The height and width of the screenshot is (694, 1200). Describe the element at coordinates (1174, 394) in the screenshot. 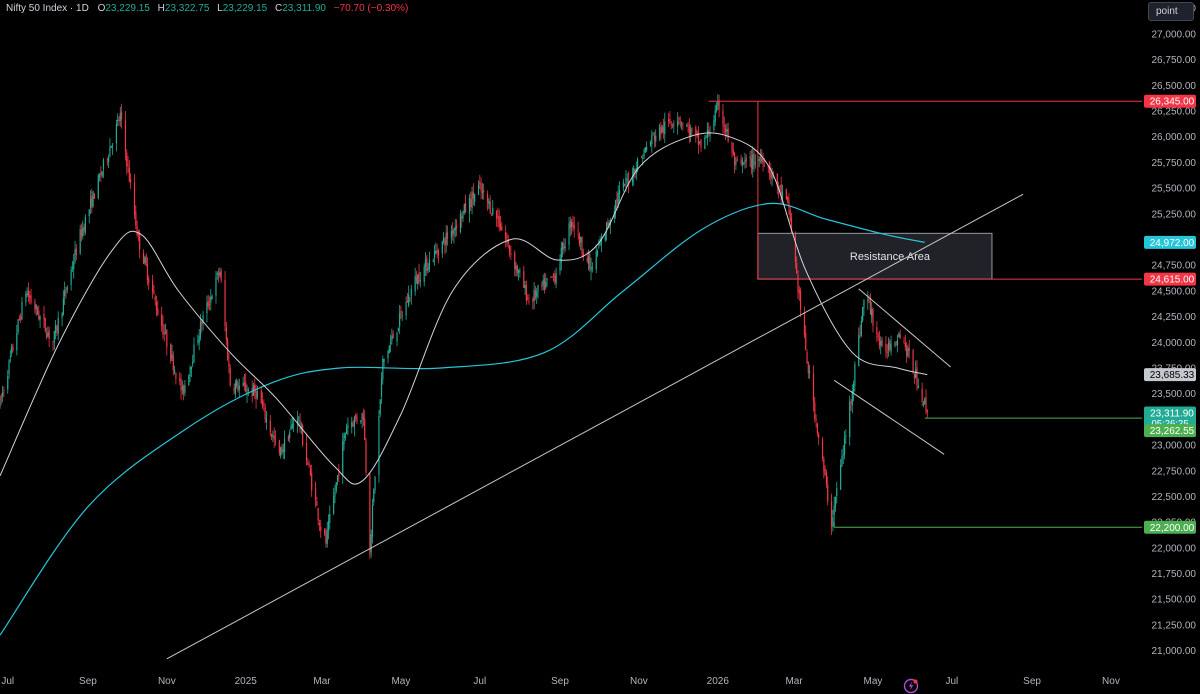

I see `price-tick-label: 23,500.00` at that location.